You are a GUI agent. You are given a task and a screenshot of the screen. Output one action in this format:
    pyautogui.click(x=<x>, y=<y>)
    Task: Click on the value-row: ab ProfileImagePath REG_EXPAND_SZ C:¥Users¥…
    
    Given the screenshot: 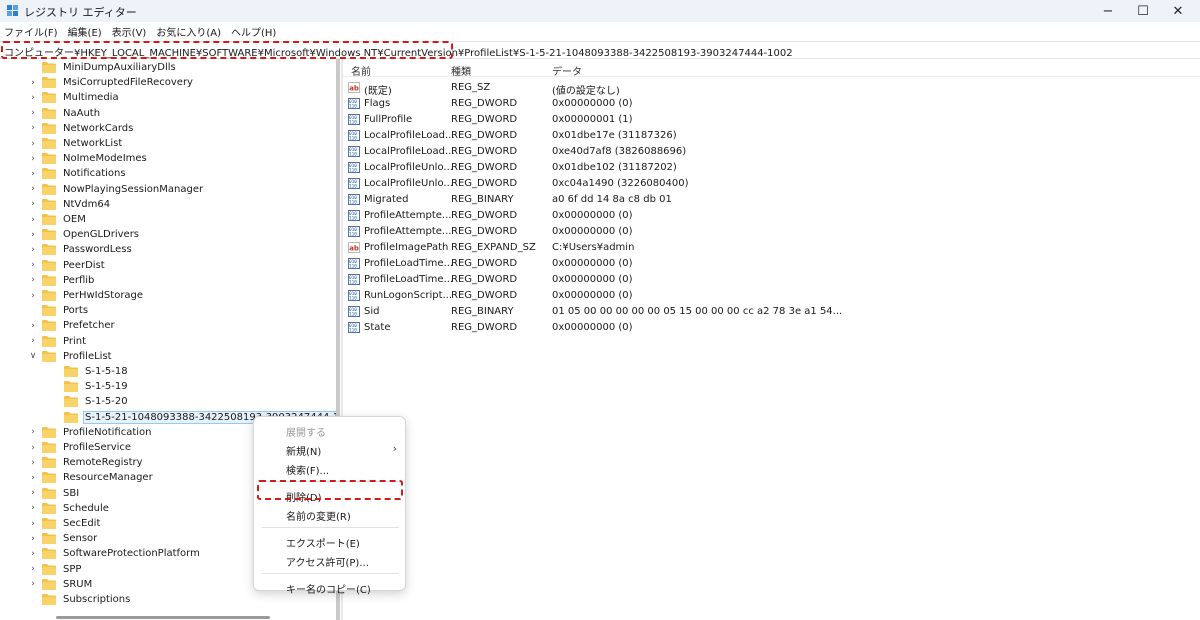 What is the action you would take?
    pyautogui.click(x=771, y=248)
    